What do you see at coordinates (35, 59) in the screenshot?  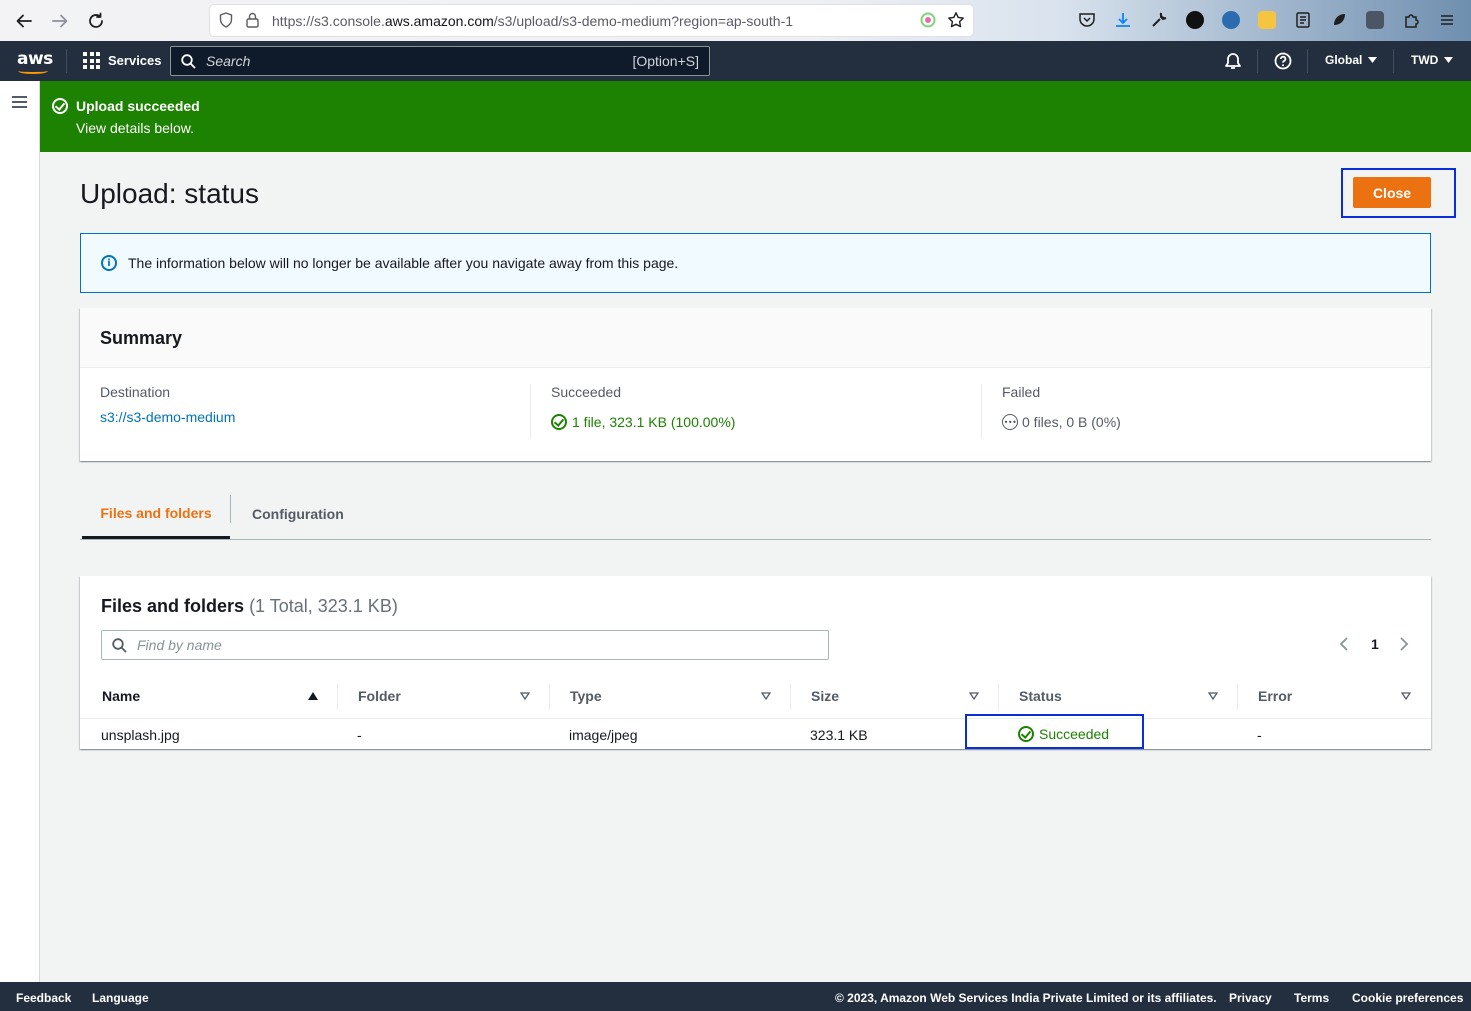 I see `aws-logo: aws` at bounding box center [35, 59].